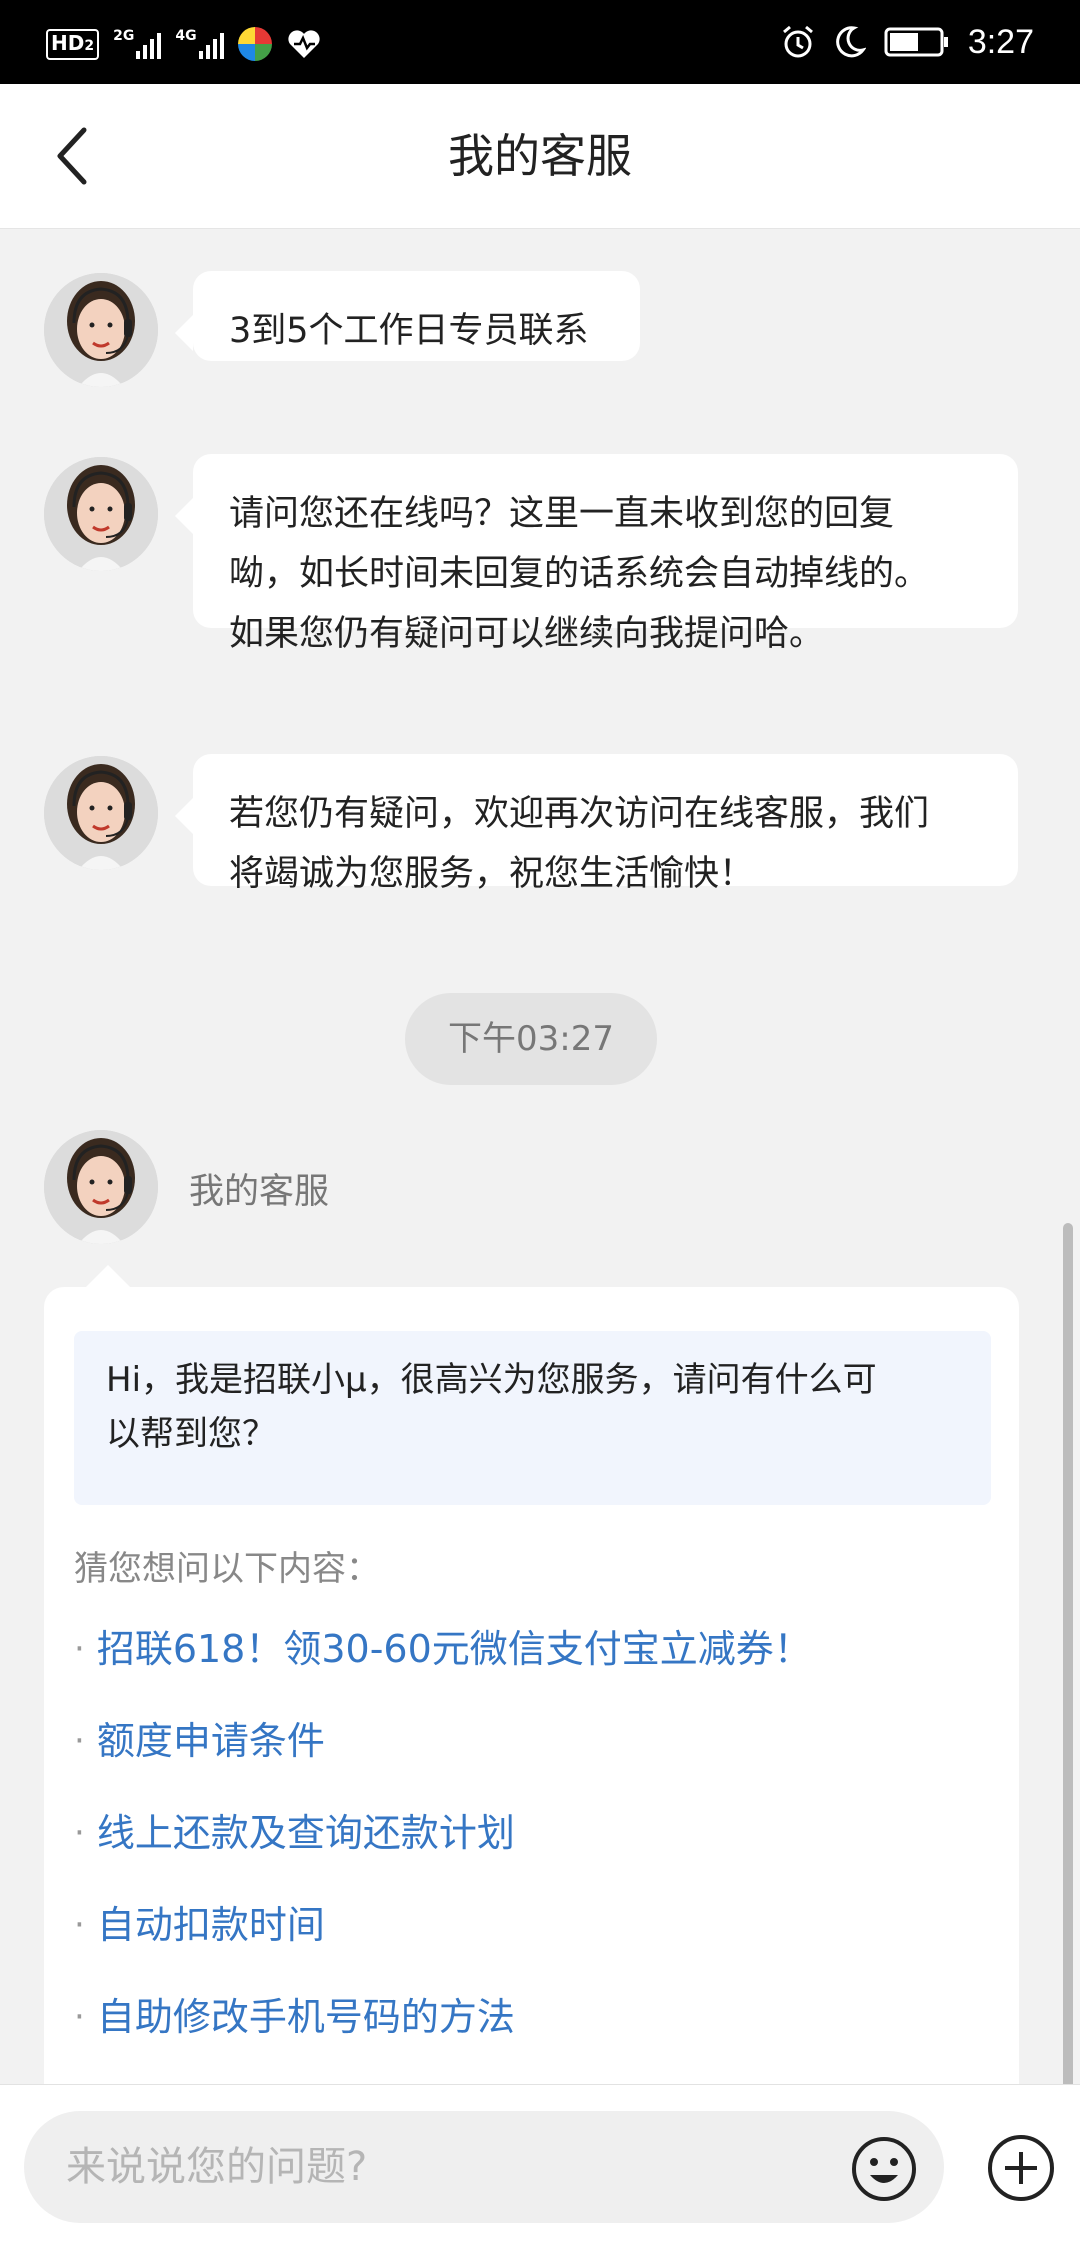 This screenshot has width=1080, height=2245. I want to click on add-attachment-button, so click(1021, 2168).